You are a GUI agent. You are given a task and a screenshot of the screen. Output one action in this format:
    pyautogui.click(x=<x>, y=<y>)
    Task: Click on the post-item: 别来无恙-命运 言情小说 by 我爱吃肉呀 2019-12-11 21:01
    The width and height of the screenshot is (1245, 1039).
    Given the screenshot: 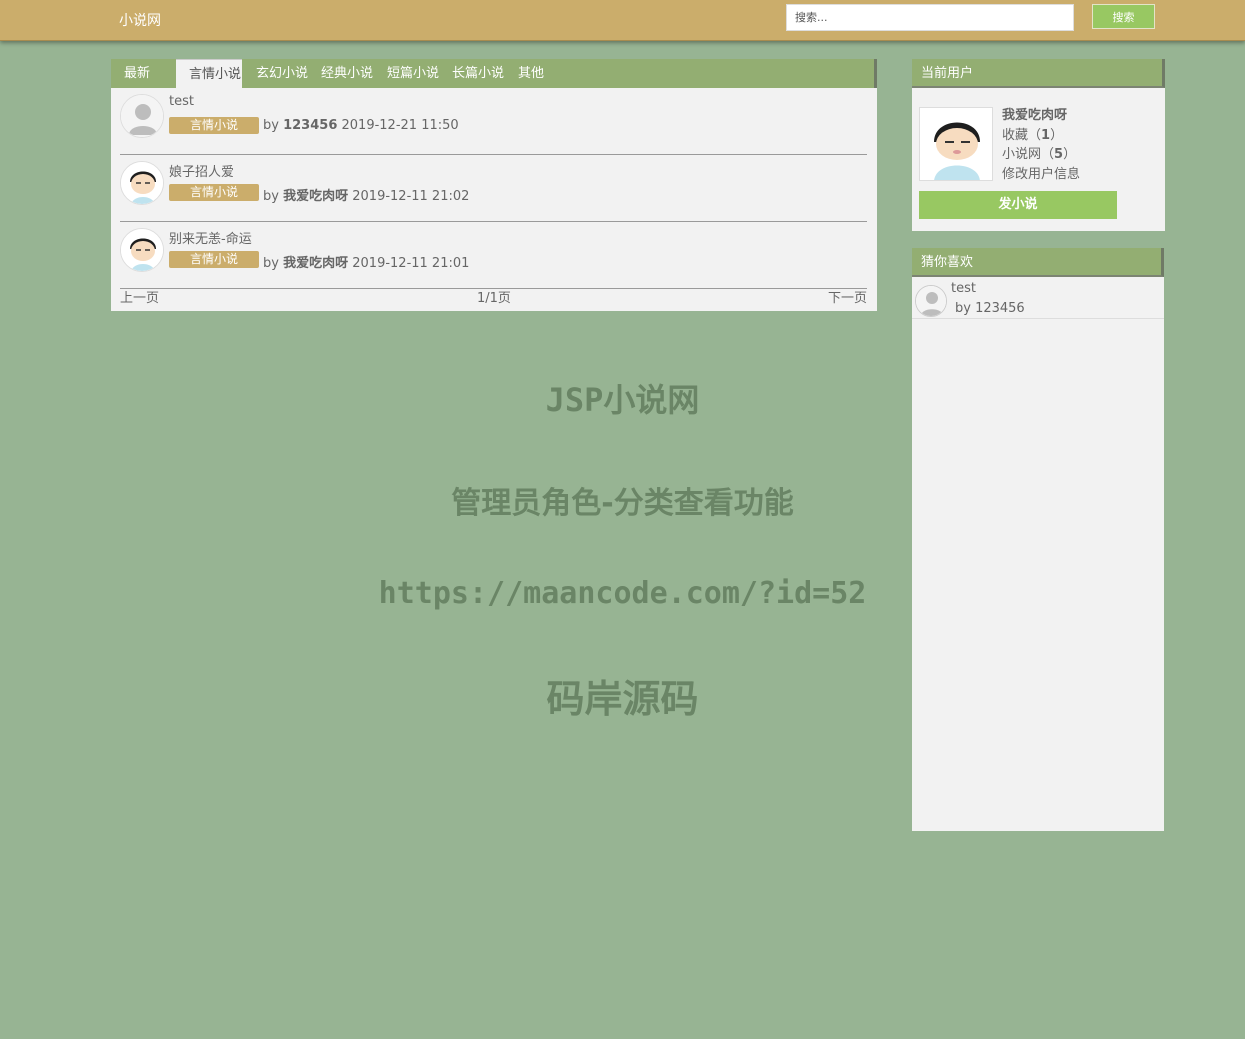 What is the action you would take?
    pyautogui.click(x=493, y=255)
    